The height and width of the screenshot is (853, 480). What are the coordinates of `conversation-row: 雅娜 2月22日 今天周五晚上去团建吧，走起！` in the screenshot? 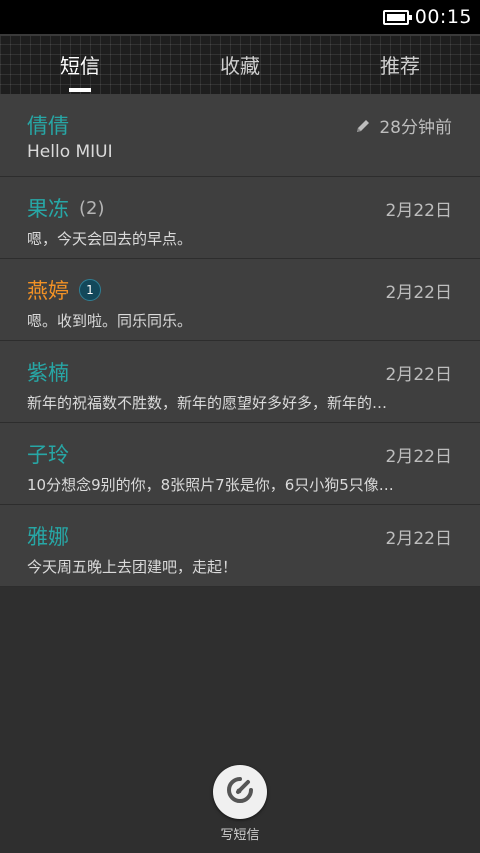 It's located at (240, 546).